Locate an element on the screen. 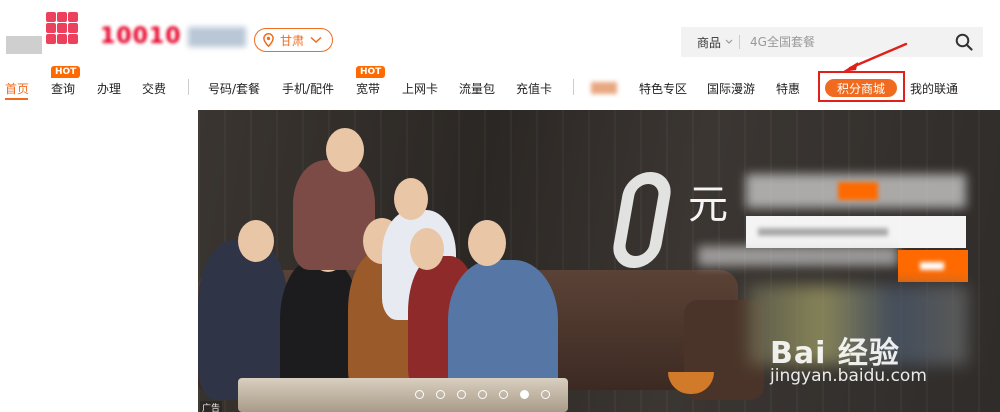 This screenshot has height=412, width=1000. annotation-arrow-icon is located at coordinates (875, 57).